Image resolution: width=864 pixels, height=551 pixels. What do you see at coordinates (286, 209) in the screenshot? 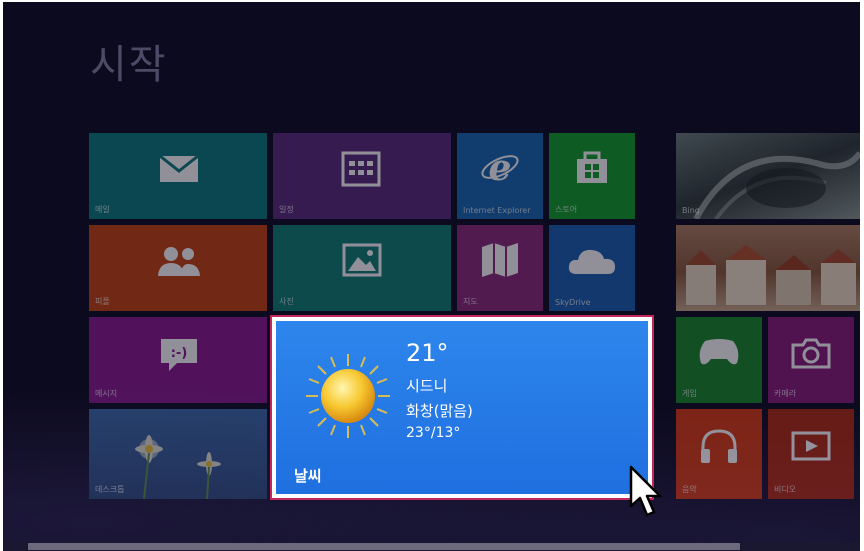
I see `tile-label: 일정` at bounding box center [286, 209].